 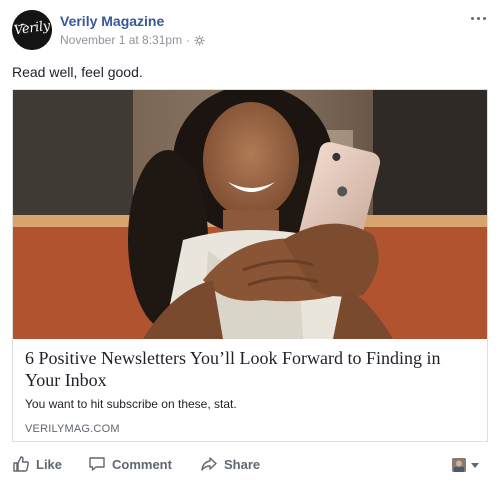 I want to click on post-meta: November 1 at 8:31pm ·, so click(x=132, y=40).